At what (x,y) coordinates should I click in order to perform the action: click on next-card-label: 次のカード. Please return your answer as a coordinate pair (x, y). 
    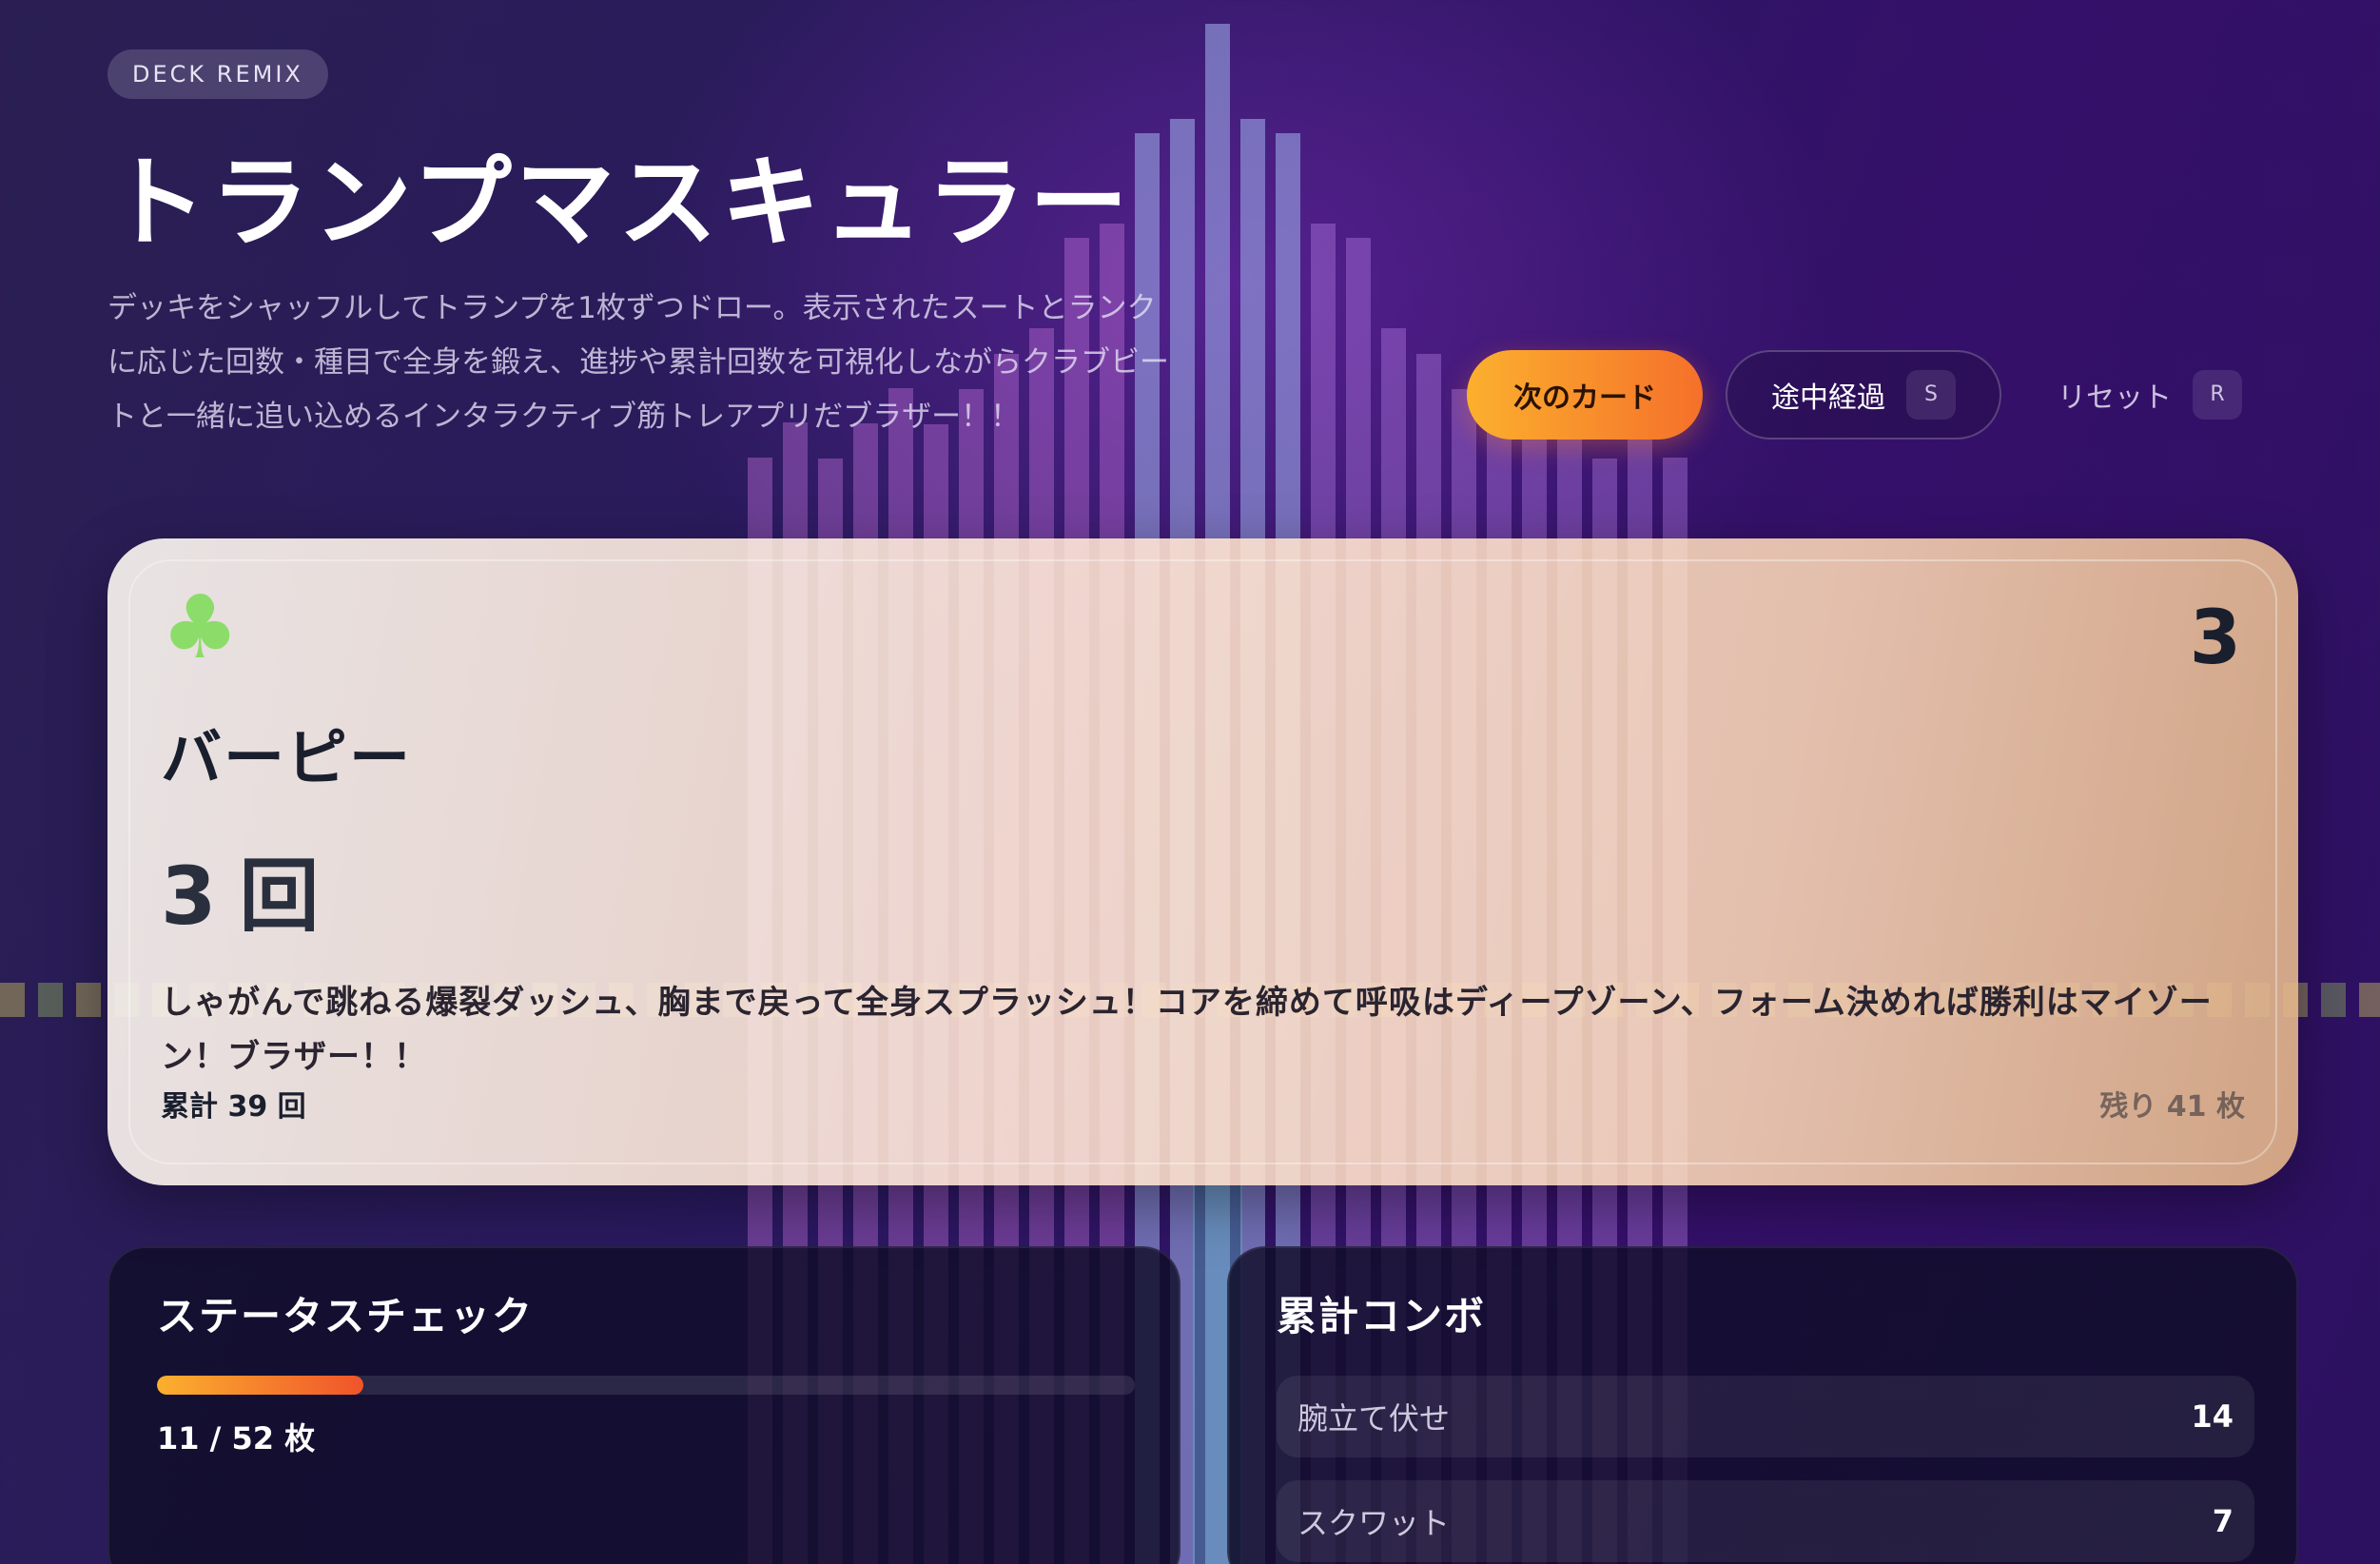
    Looking at the image, I should click on (1585, 398).